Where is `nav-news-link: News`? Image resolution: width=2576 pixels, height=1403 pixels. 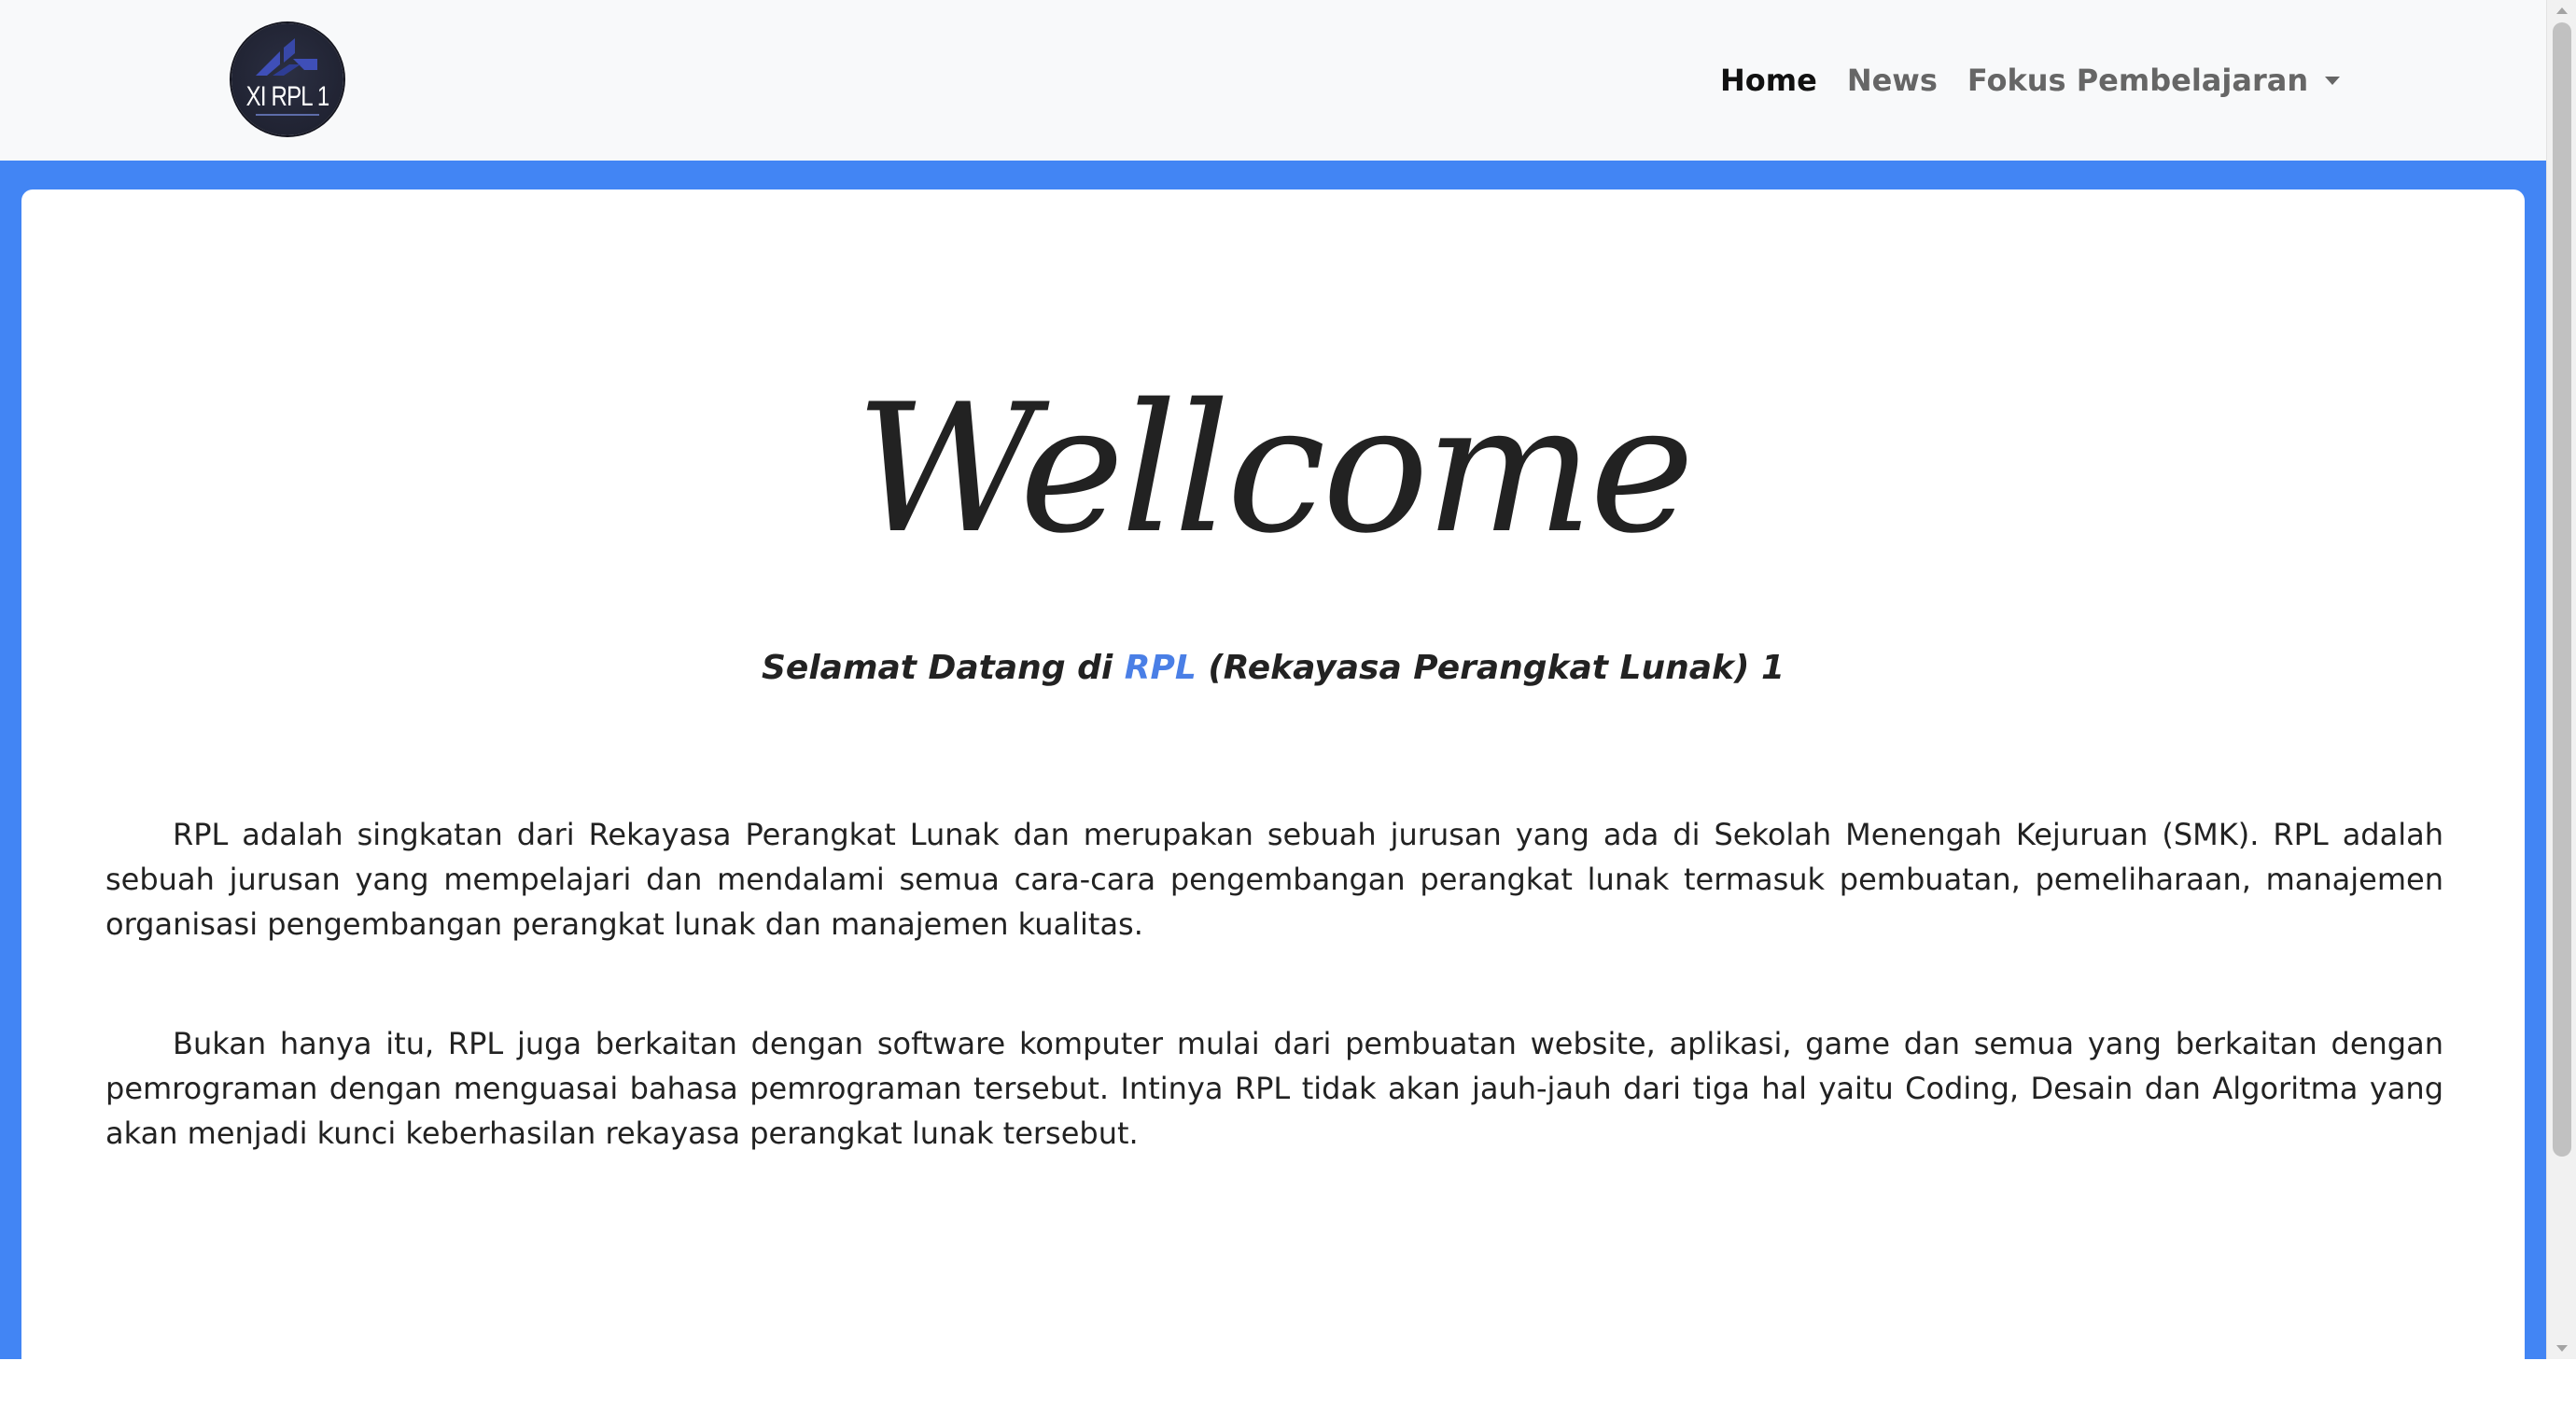 nav-news-link: News is located at coordinates (1892, 80).